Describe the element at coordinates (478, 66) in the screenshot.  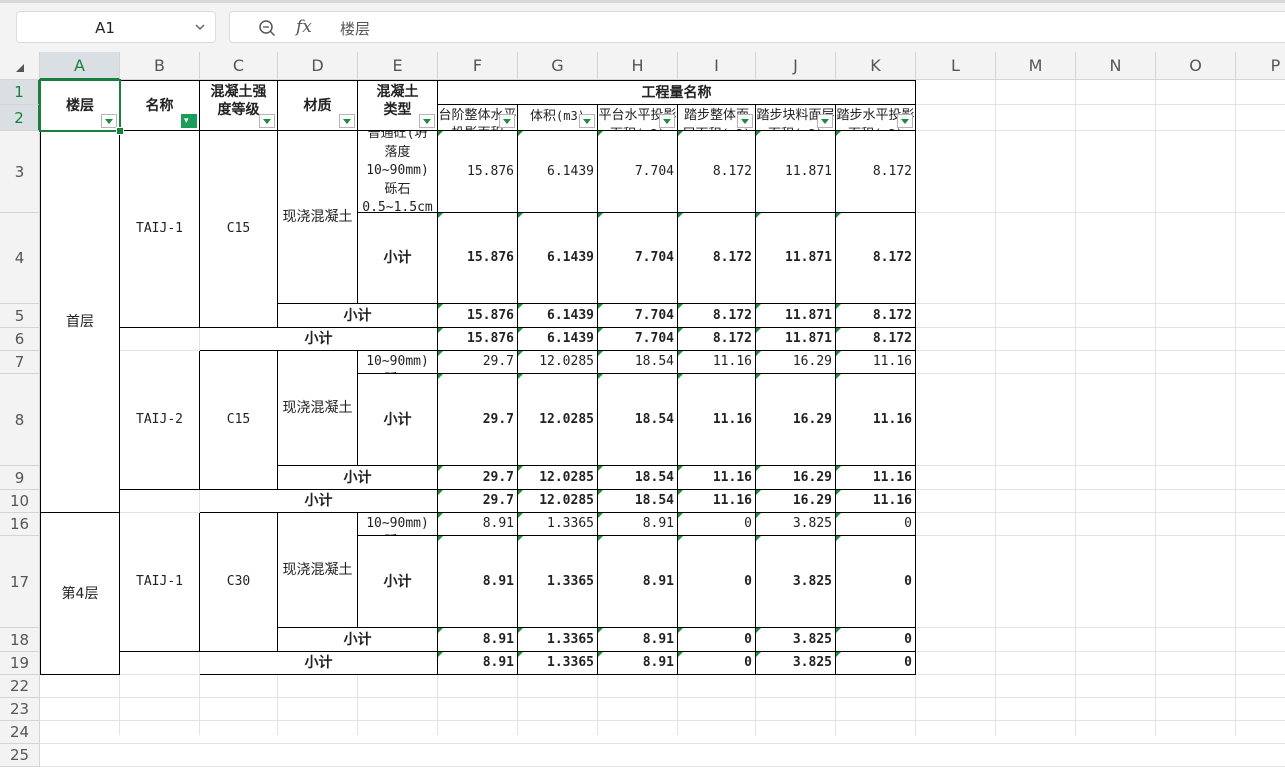
I see `column-header-f: F` at that location.